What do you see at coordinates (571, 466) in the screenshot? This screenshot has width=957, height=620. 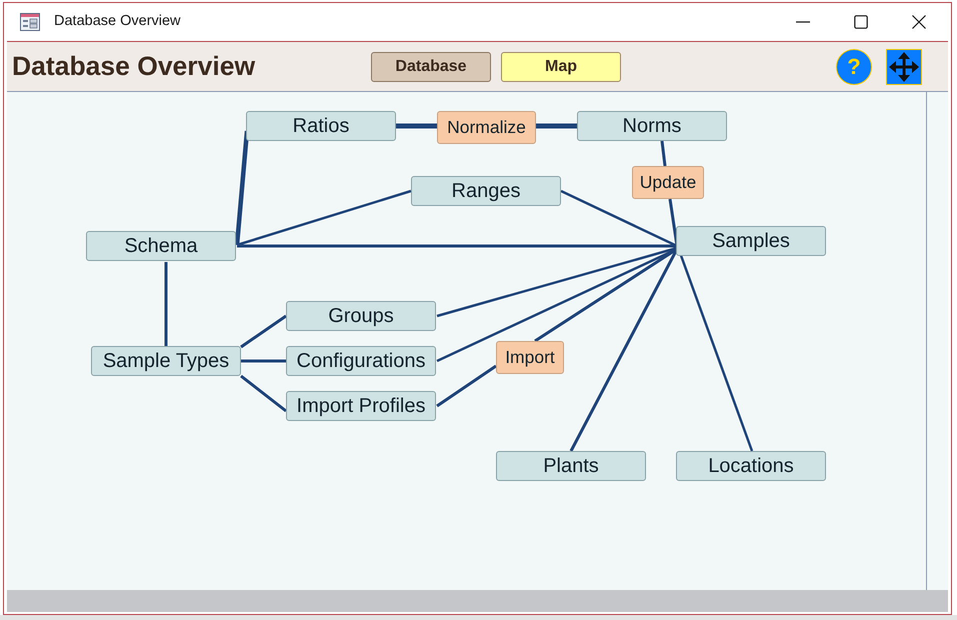 I see `table-node-button: Plants` at bounding box center [571, 466].